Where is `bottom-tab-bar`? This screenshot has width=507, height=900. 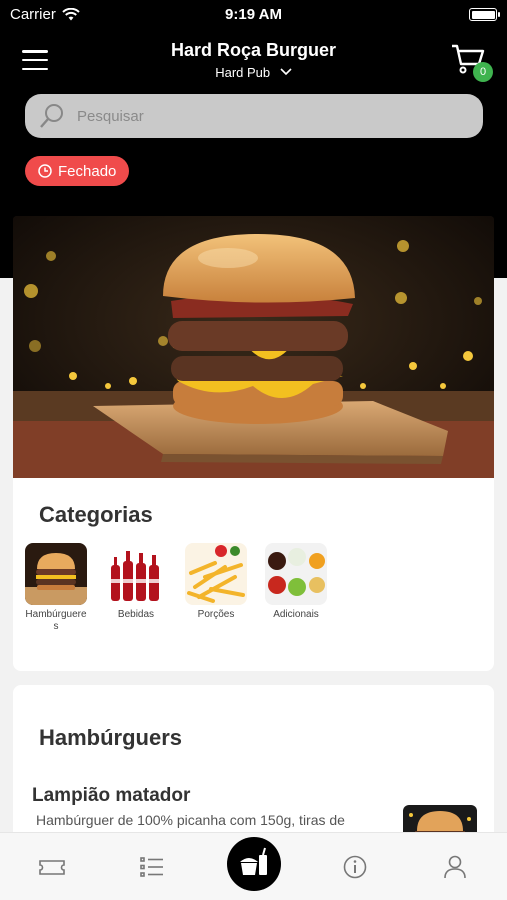
bottom-tab-bar is located at coordinates (253, 866).